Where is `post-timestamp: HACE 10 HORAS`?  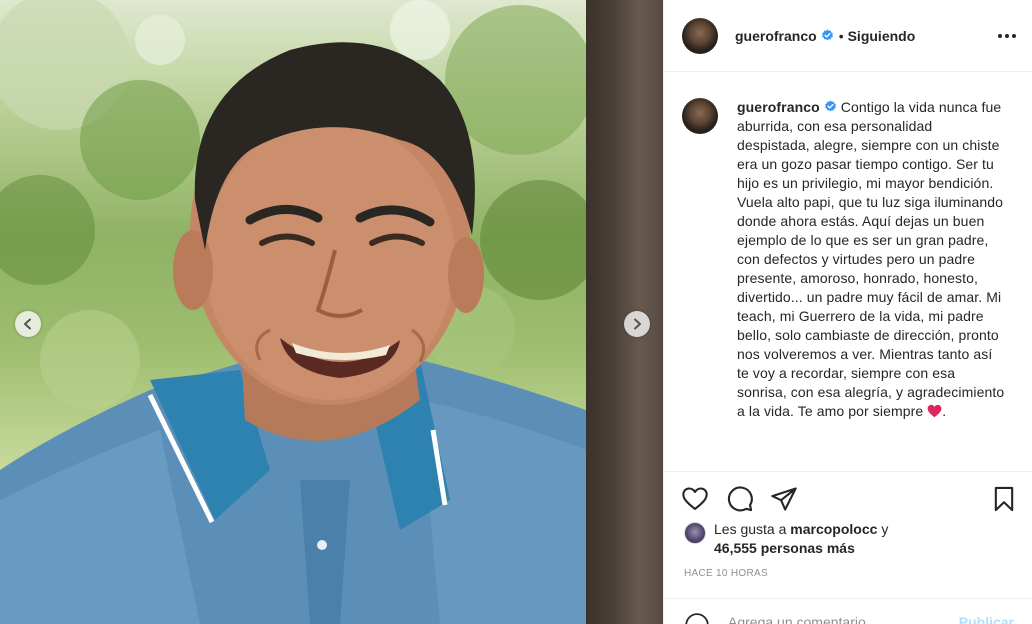 post-timestamp: HACE 10 HORAS is located at coordinates (726, 573).